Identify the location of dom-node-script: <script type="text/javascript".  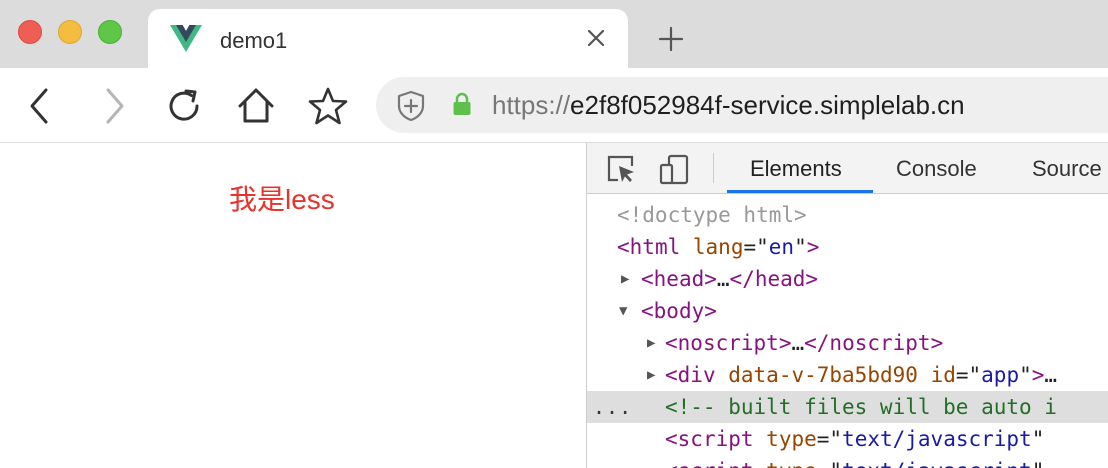
(847, 439).